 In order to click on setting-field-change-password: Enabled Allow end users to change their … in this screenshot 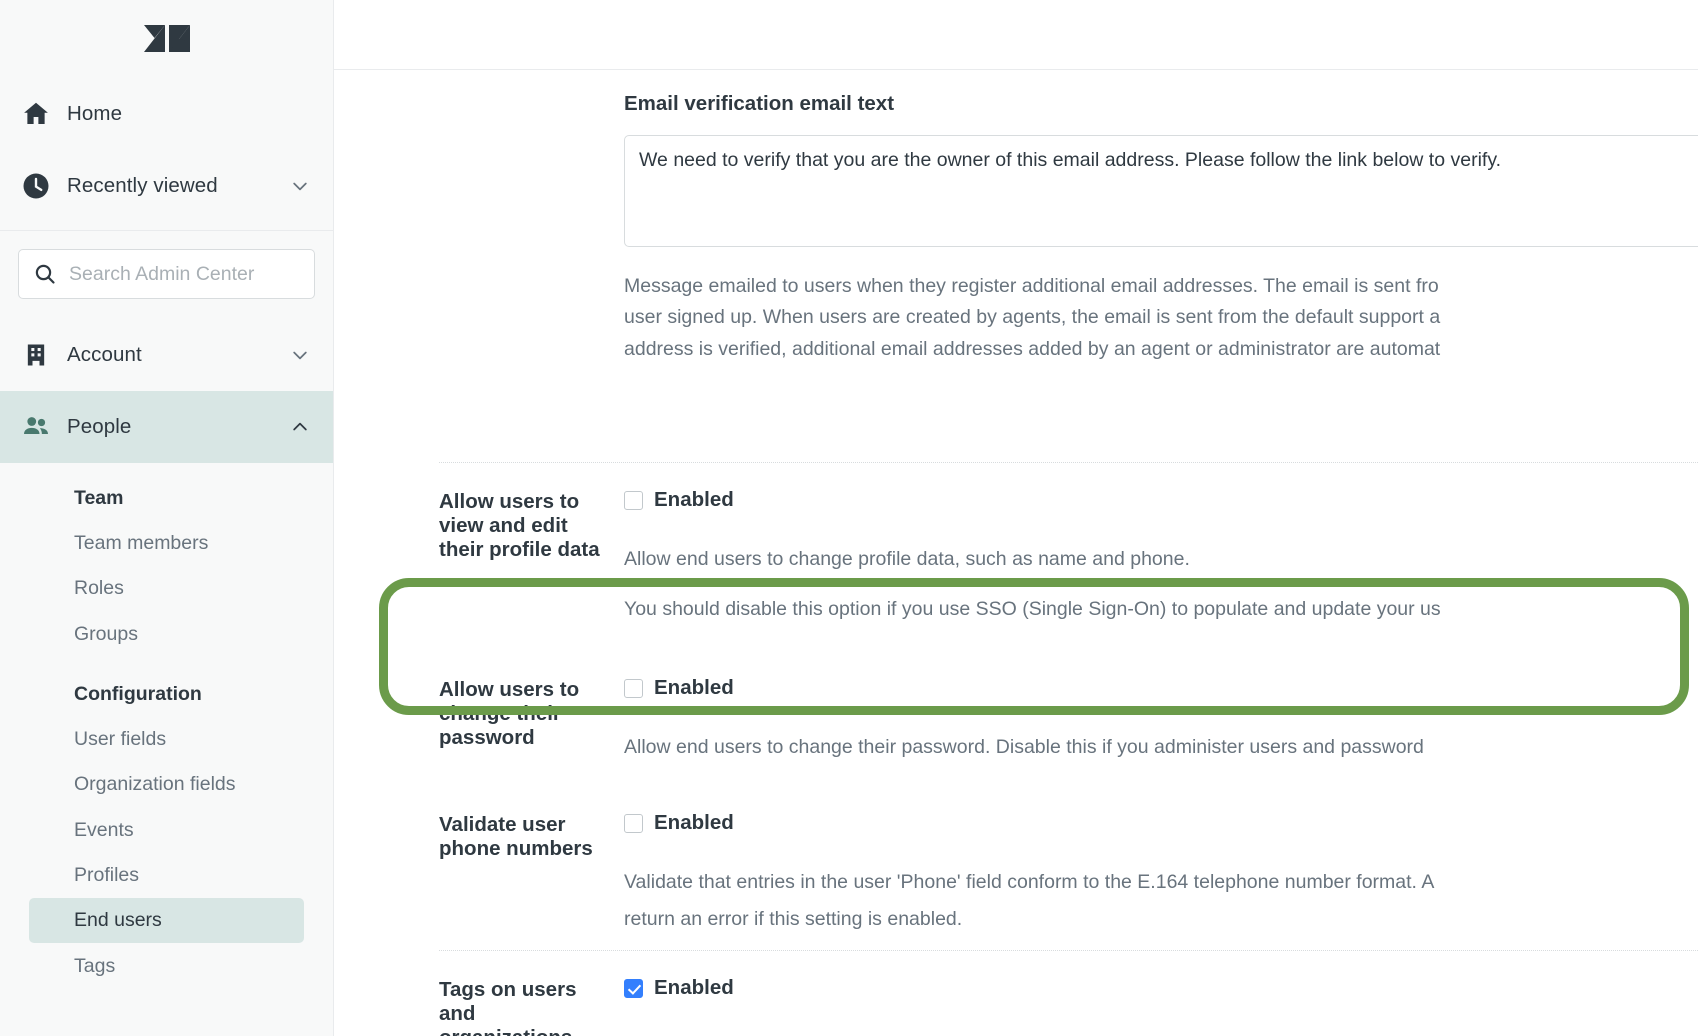, I will do `click(1024, 719)`.